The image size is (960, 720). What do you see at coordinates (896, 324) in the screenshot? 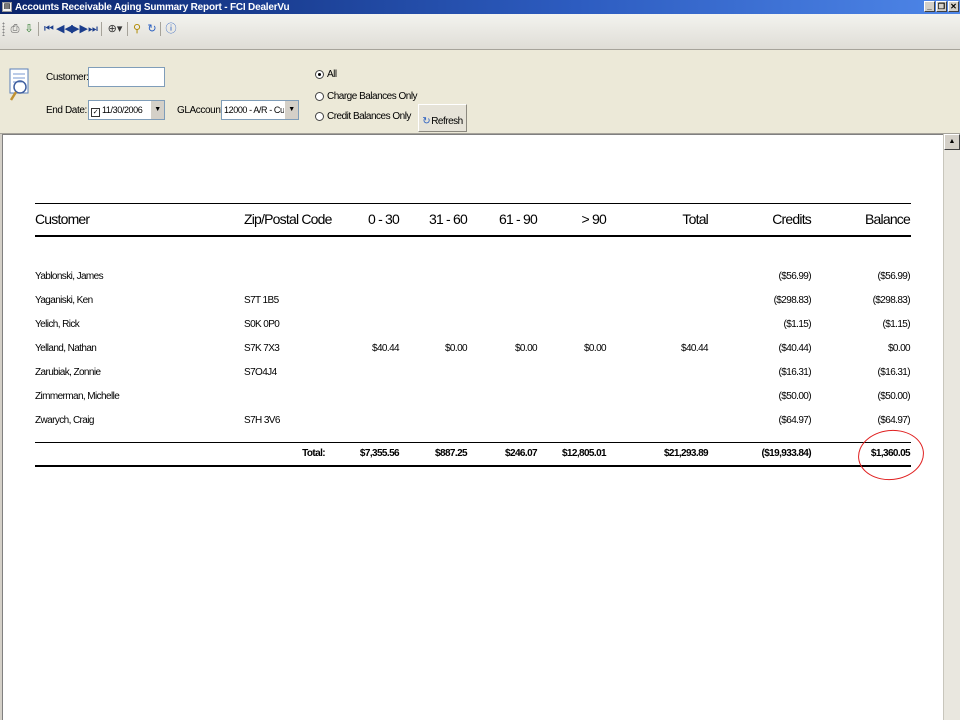
I see `cell-balance: ($1.15)` at bounding box center [896, 324].